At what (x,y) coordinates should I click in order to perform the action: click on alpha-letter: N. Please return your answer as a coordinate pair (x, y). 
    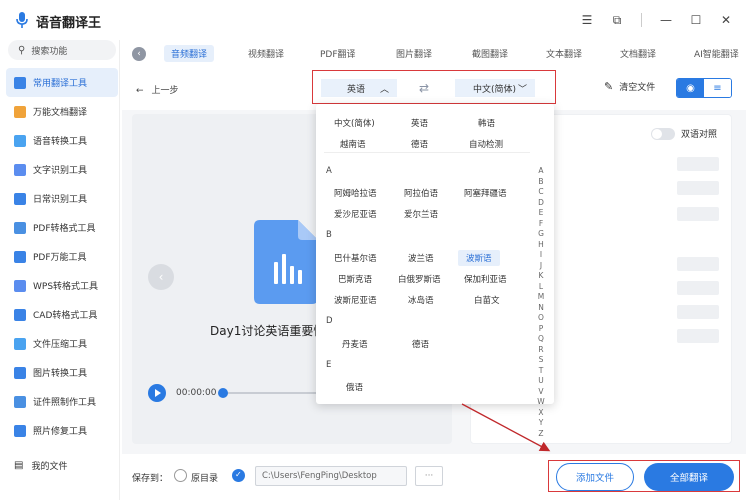
    Looking at the image, I should click on (541, 308).